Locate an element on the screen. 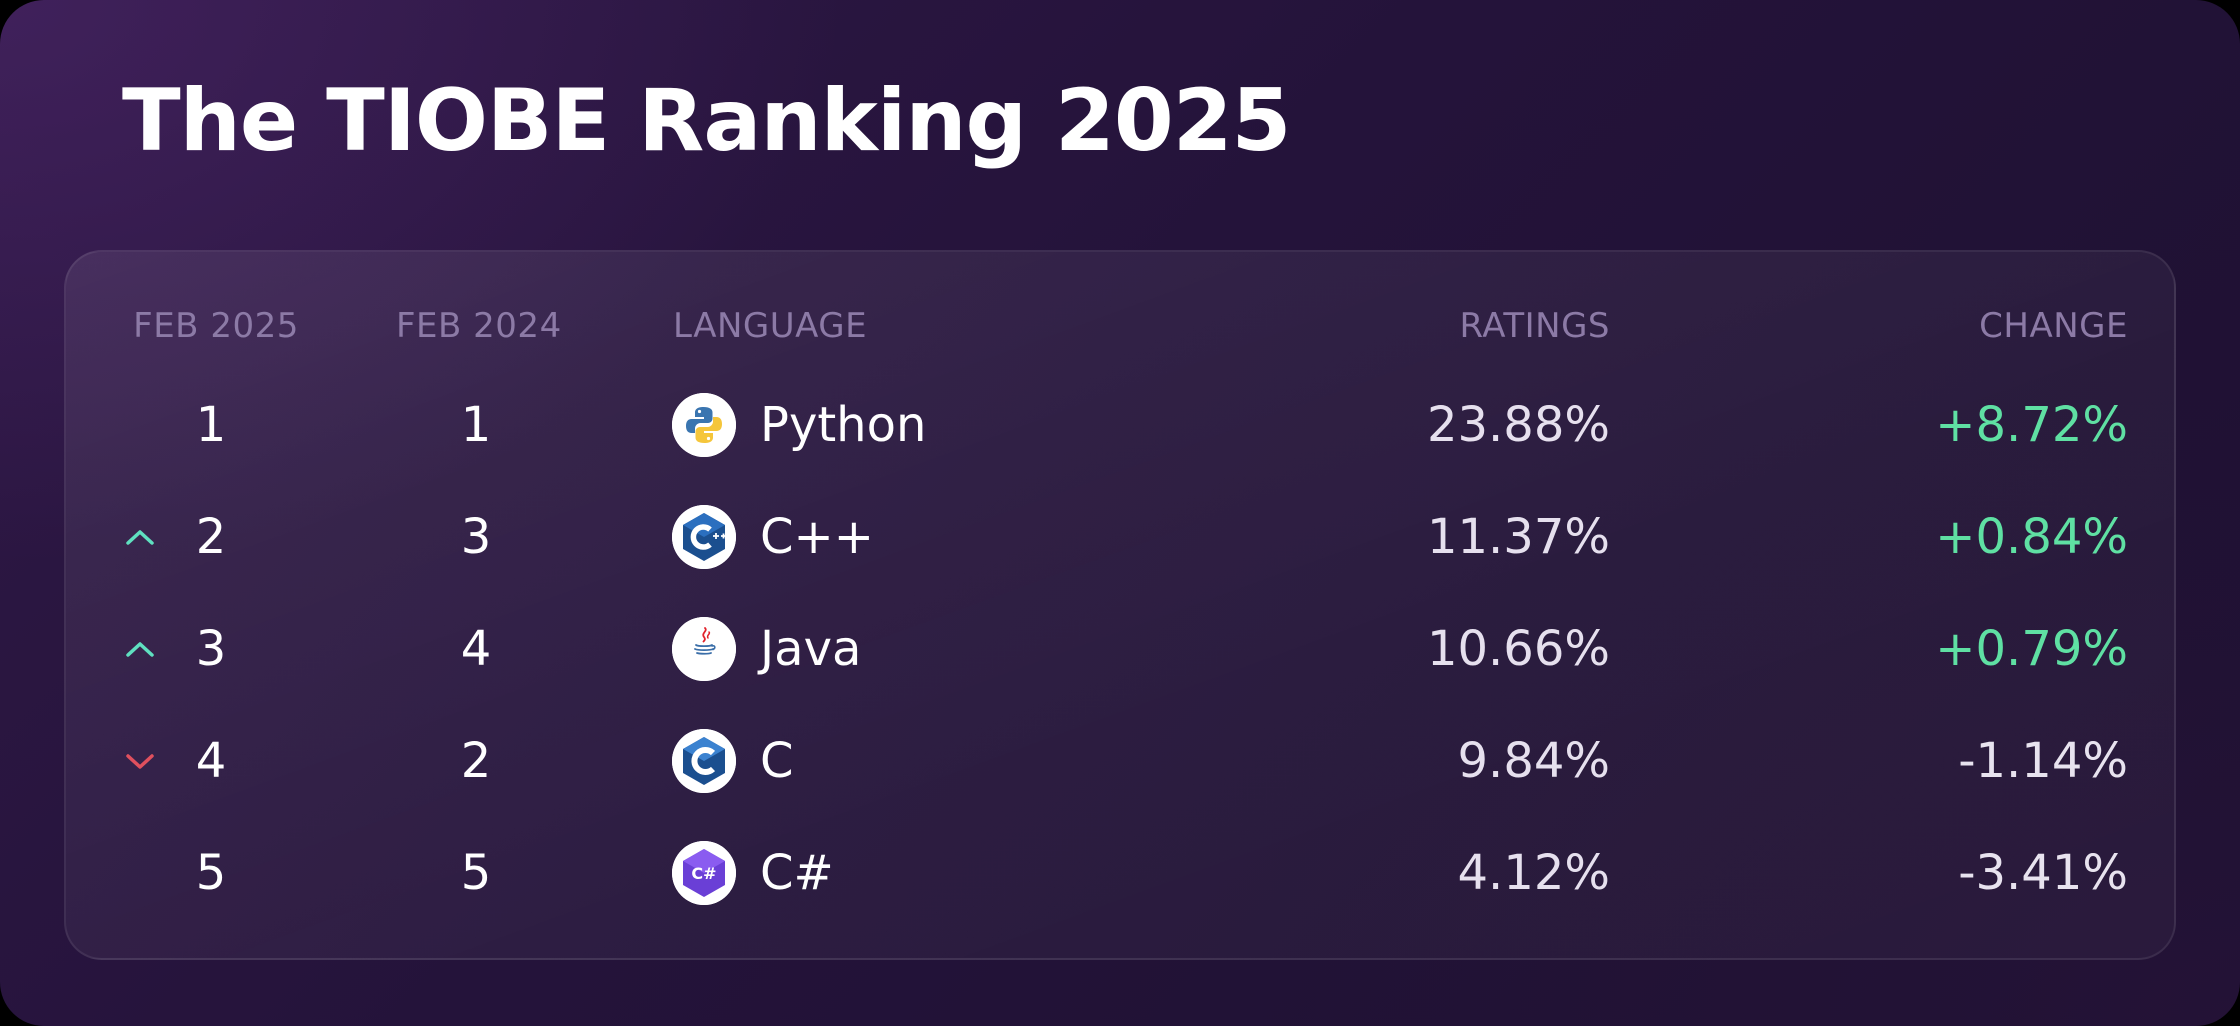 The image size is (2240, 1026). table-row: 5 5 C# C# 4.12% -3.41% is located at coordinates (1120, 873).